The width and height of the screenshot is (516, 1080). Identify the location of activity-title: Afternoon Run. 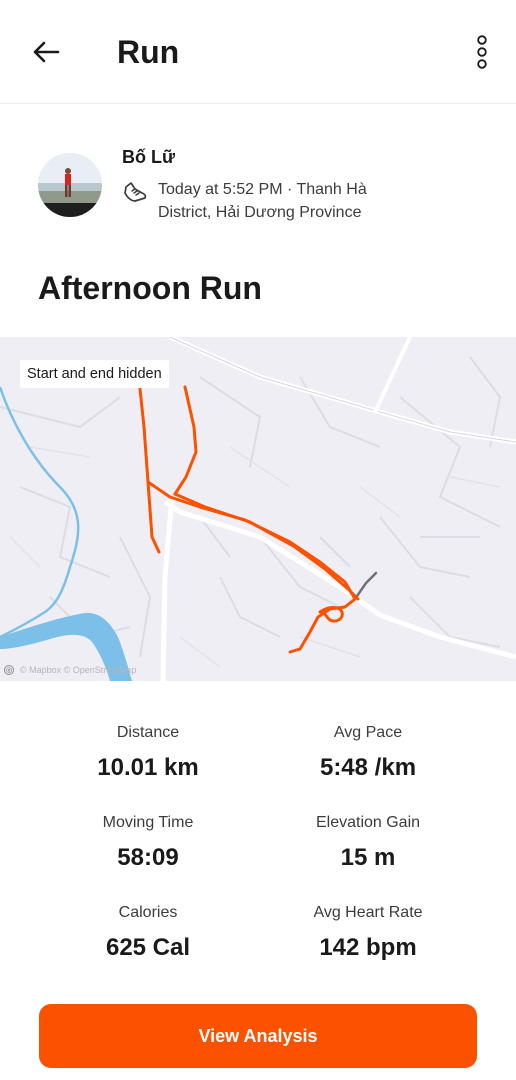
(150, 288).